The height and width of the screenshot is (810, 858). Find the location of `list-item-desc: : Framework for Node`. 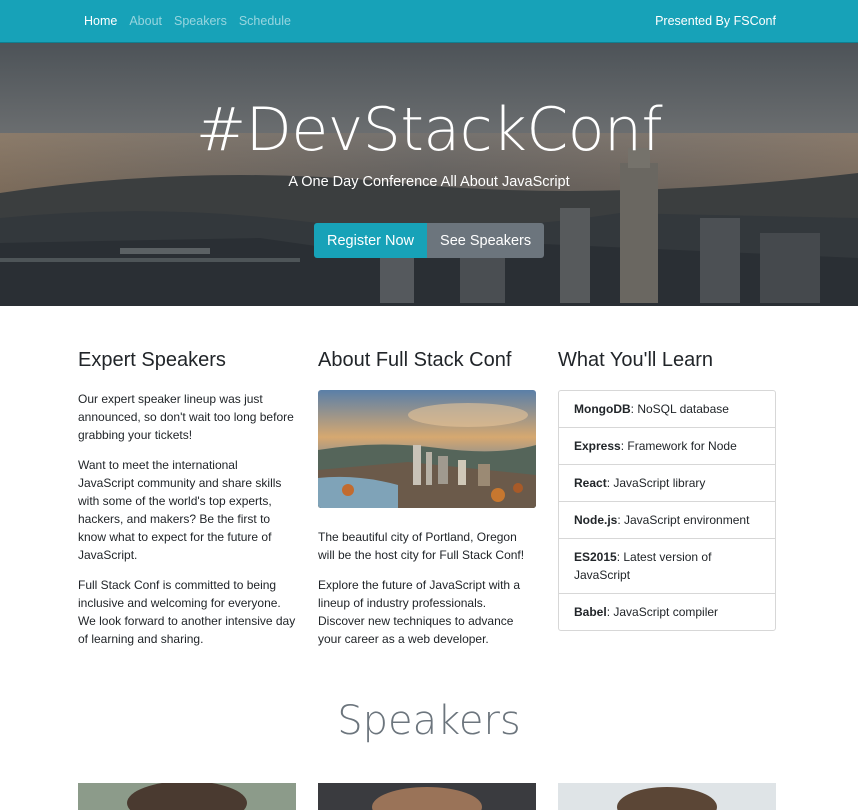

list-item-desc: : Framework for Node is located at coordinates (678, 446).